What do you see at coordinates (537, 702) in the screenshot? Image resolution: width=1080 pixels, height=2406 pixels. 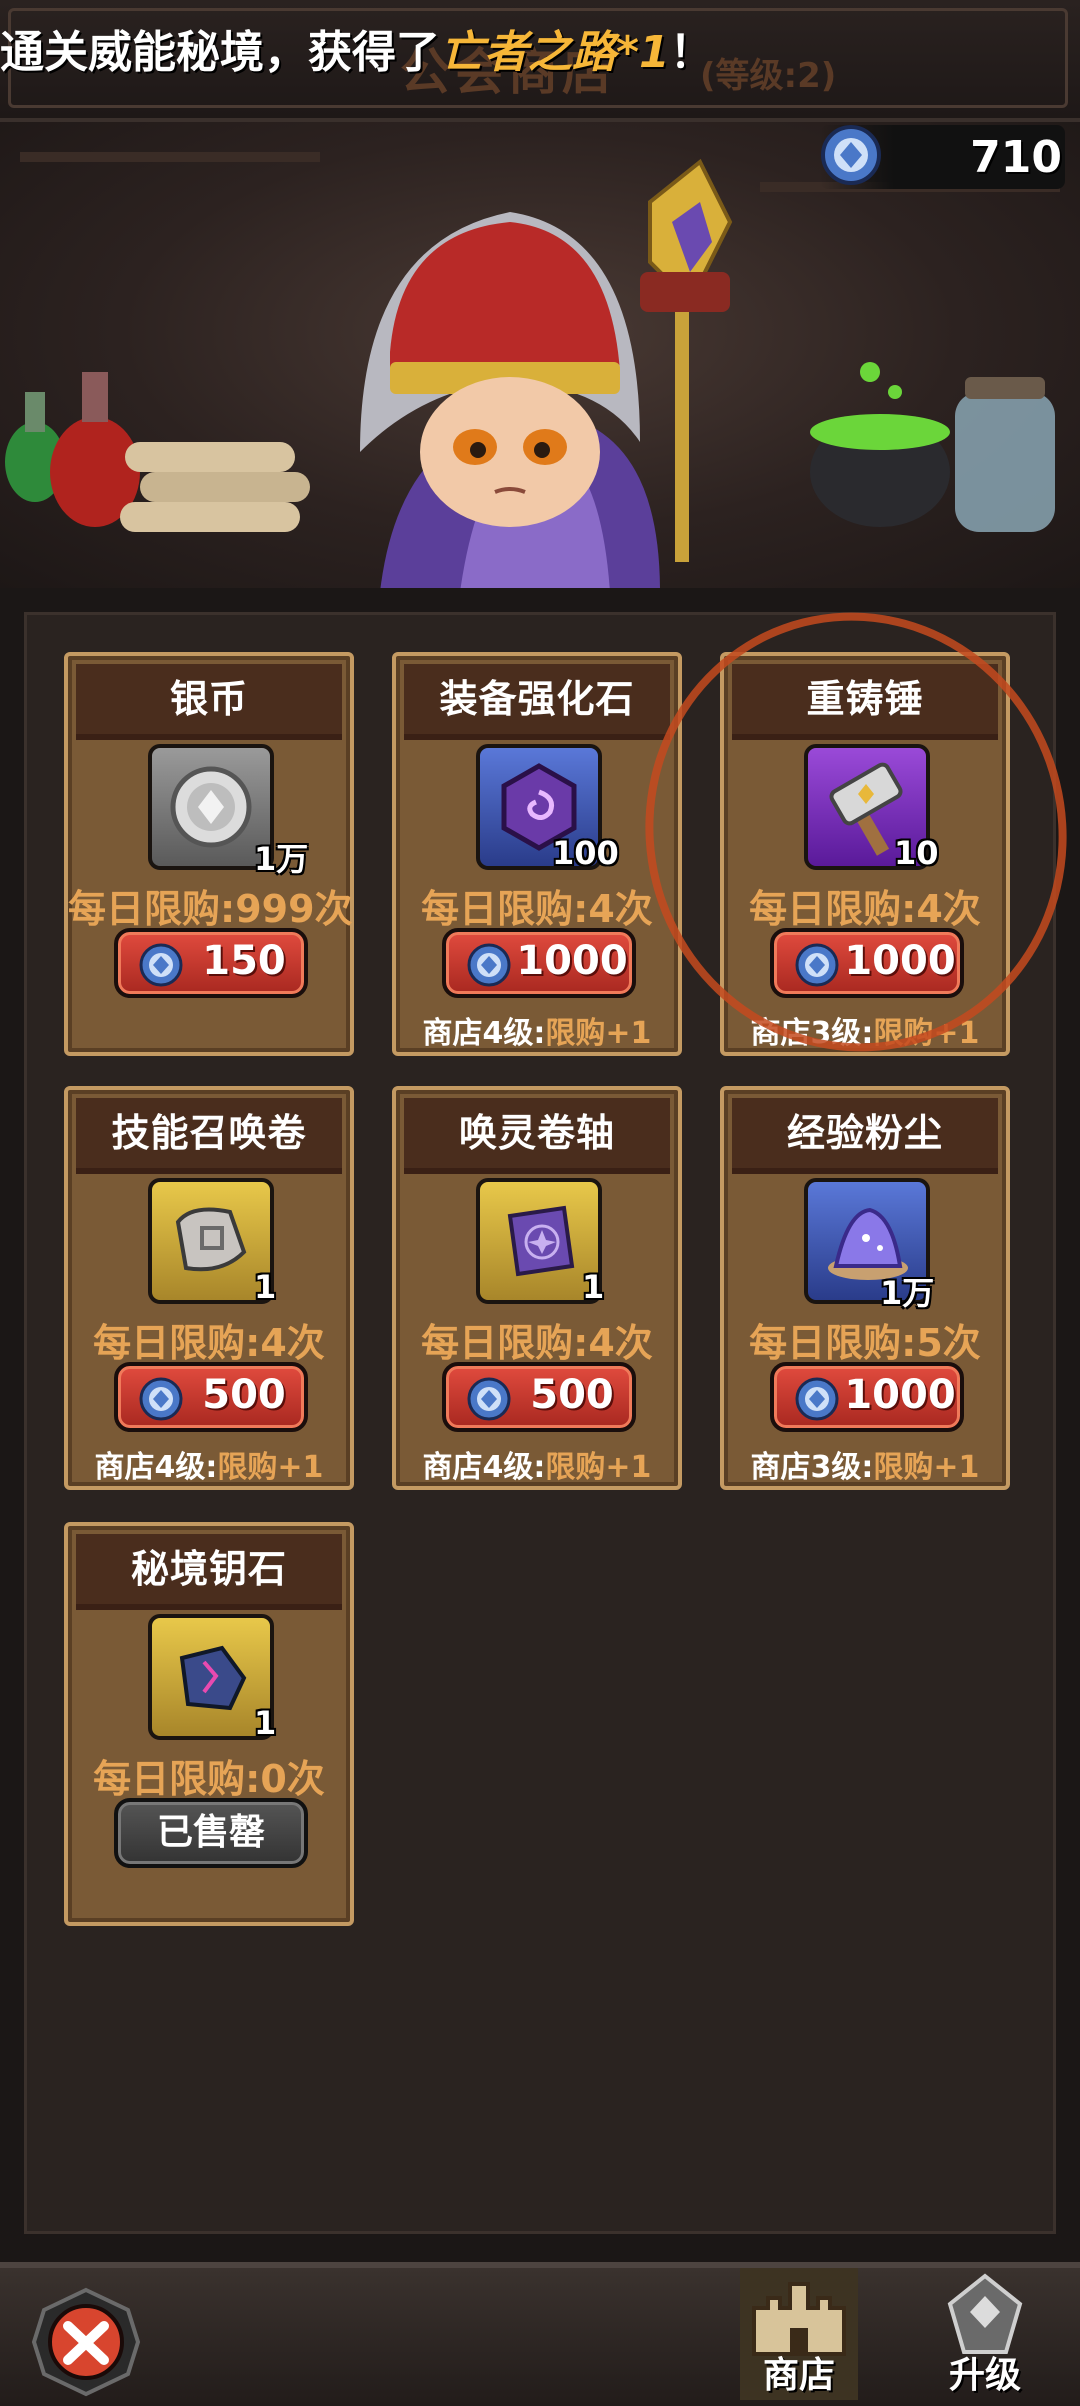 I see `item-name: 装备强化石` at bounding box center [537, 702].